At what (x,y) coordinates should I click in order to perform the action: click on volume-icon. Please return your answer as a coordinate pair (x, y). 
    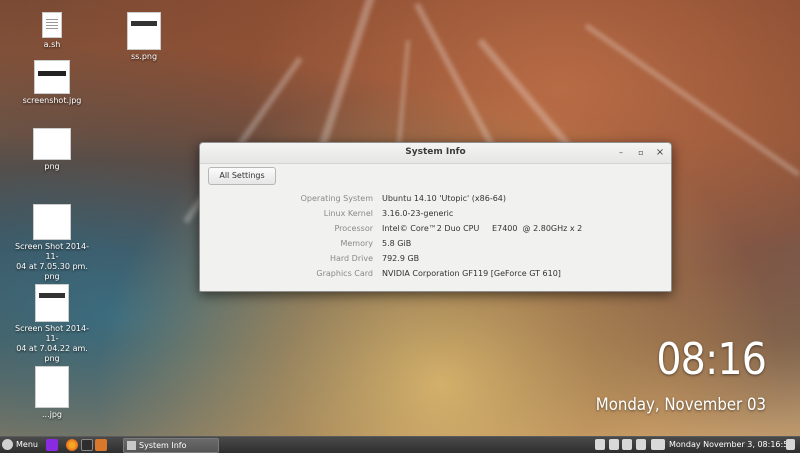
    Looking at the image, I should click on (658, 444).